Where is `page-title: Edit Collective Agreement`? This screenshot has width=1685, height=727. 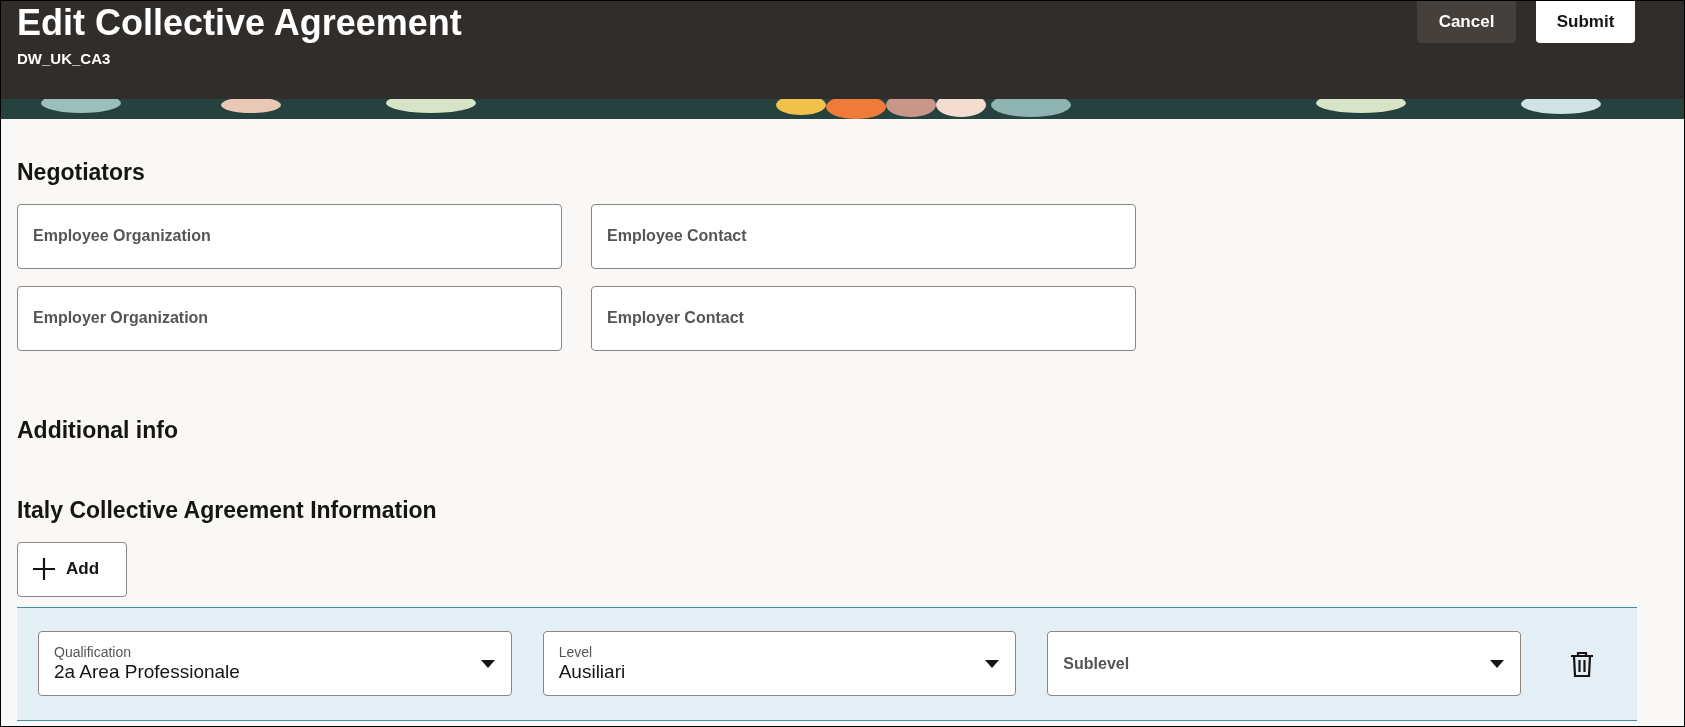 page-title: Edit Collective Agreement is located at coordinates (239, 23).